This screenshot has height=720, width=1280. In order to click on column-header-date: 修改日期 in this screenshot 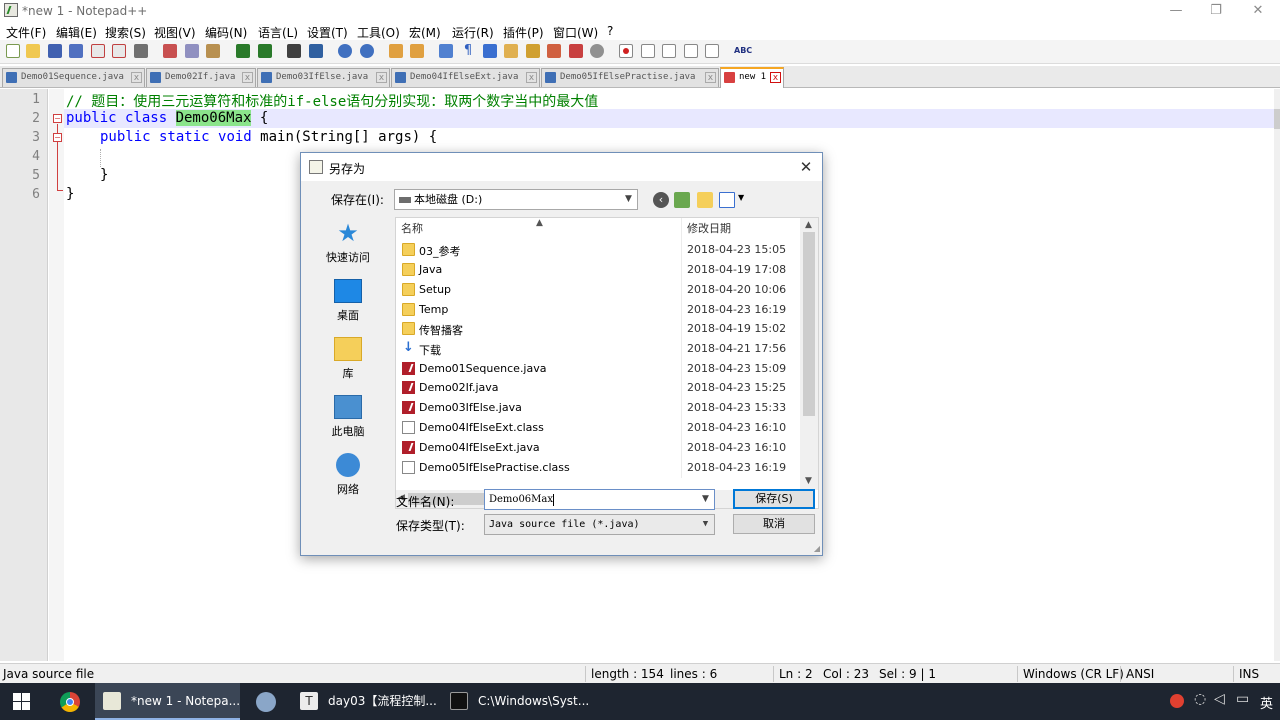, I will do `click(709, 229)`.